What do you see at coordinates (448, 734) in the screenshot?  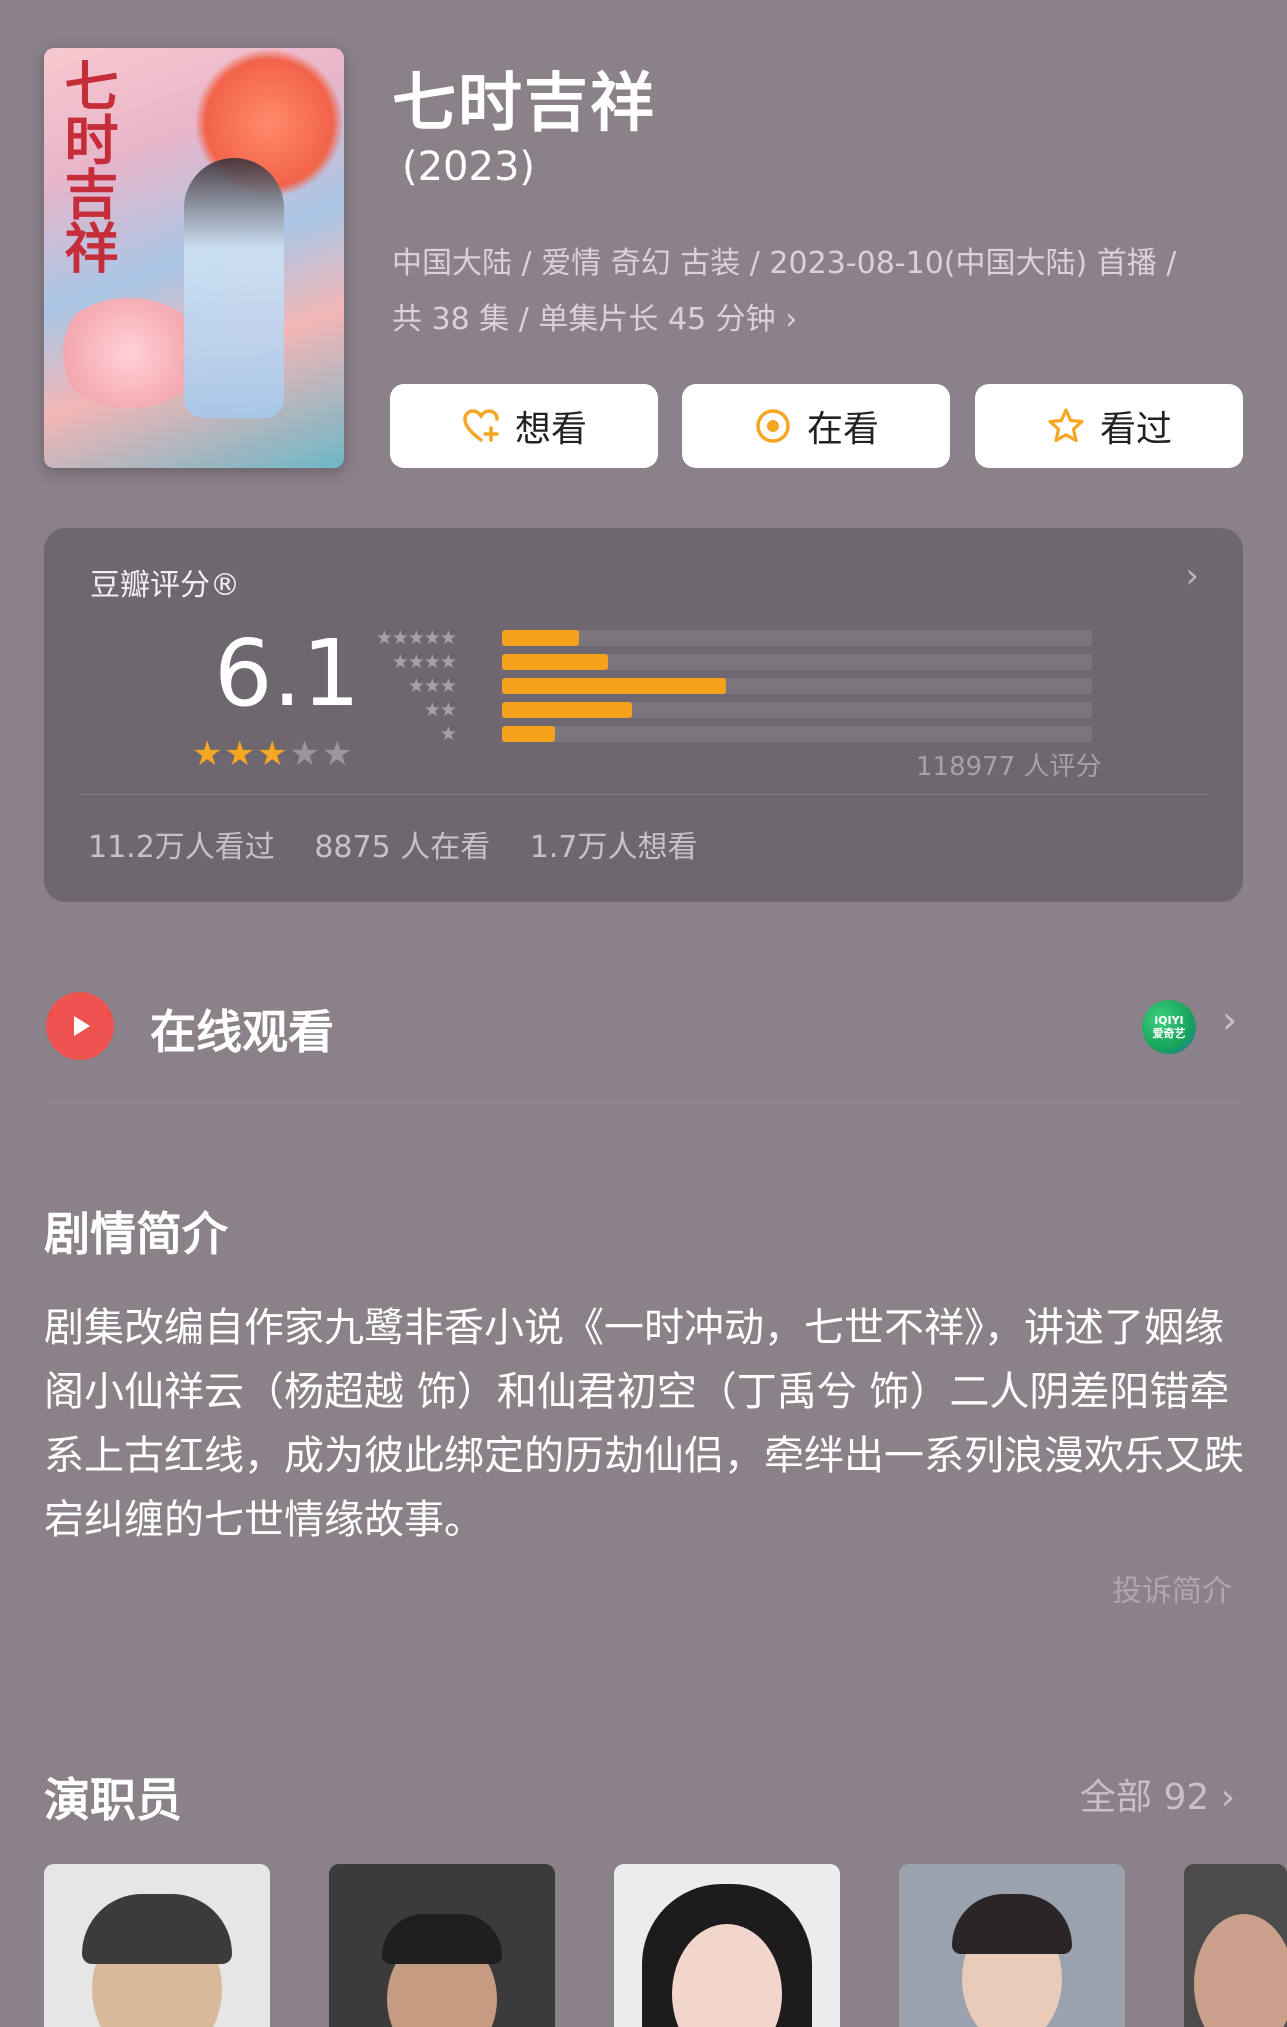 I see `dist-stars-label: ★` at bounding box center [448, 734].